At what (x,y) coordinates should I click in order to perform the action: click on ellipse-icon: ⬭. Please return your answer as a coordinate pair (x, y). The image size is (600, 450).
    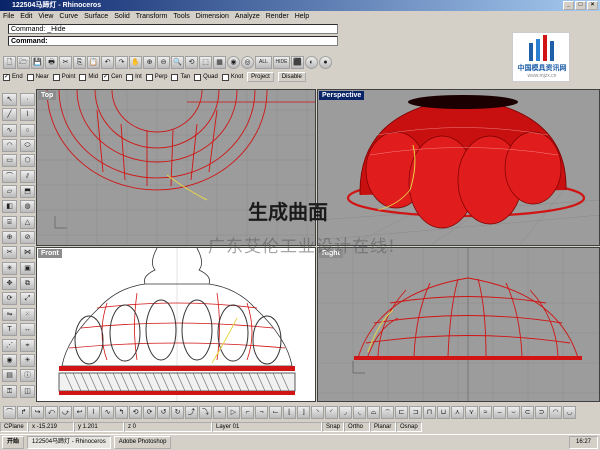
    Looking at the image, I should click on (27, 146).